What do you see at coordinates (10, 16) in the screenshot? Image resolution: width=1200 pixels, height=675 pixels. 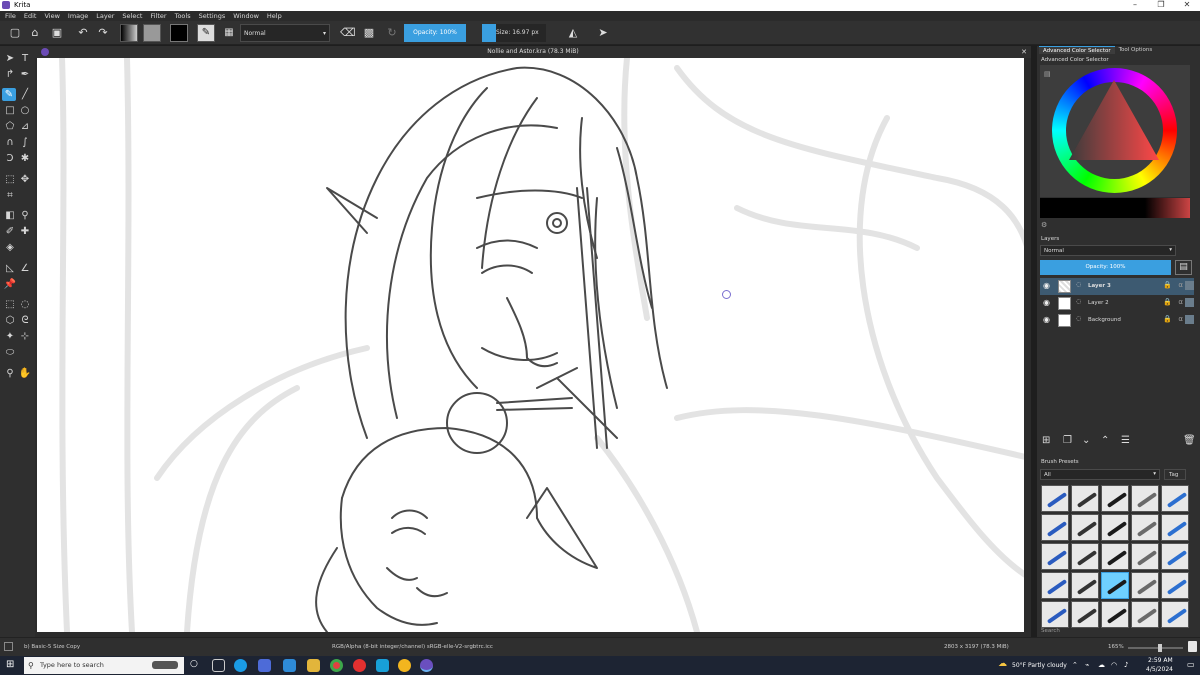 I see `menu-file: File` at bounding box center [10, 16].